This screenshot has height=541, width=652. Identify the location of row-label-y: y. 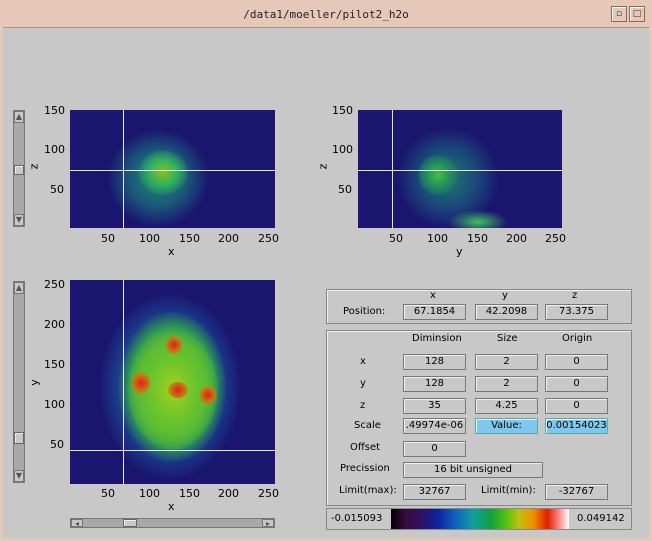
(363, 383).